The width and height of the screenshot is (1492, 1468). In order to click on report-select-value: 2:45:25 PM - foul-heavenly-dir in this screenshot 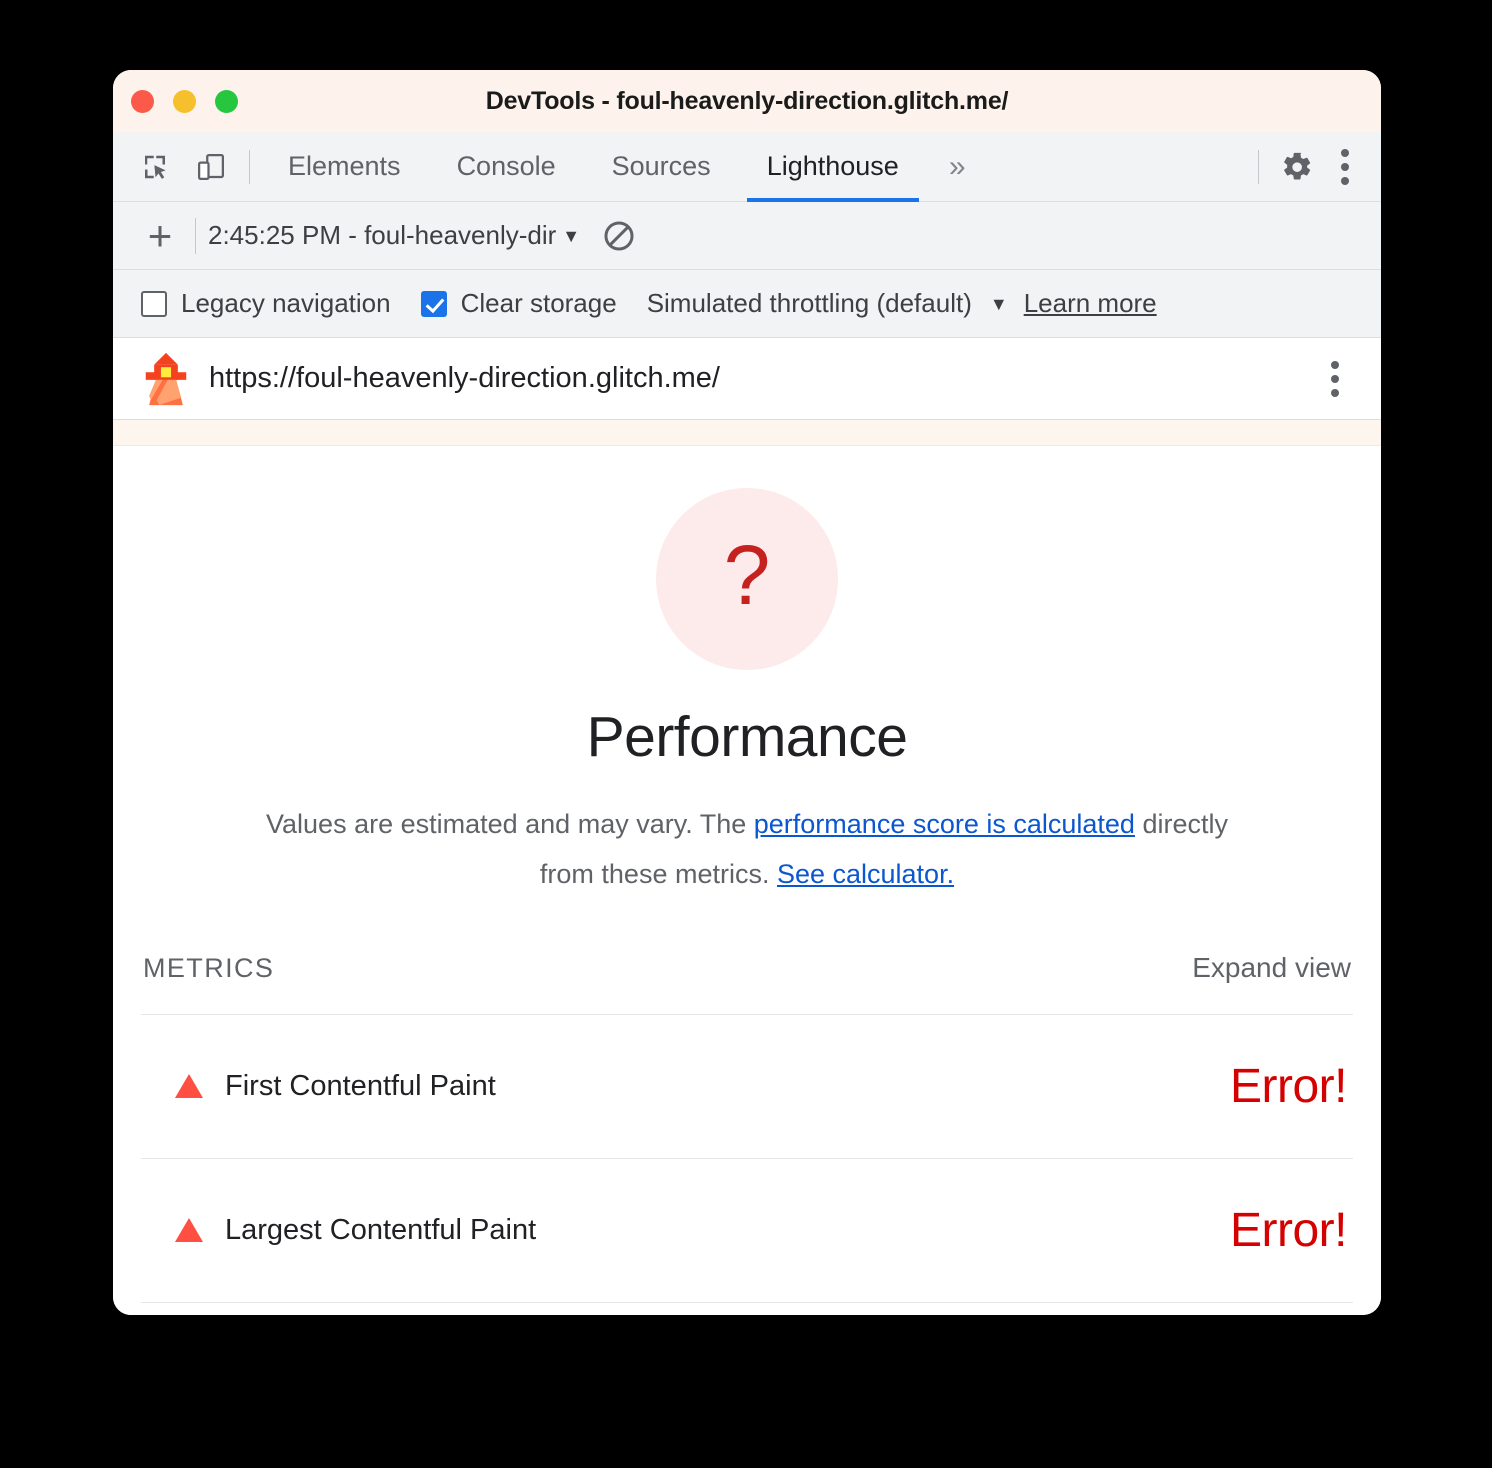, I will do `click(382, 235)`.